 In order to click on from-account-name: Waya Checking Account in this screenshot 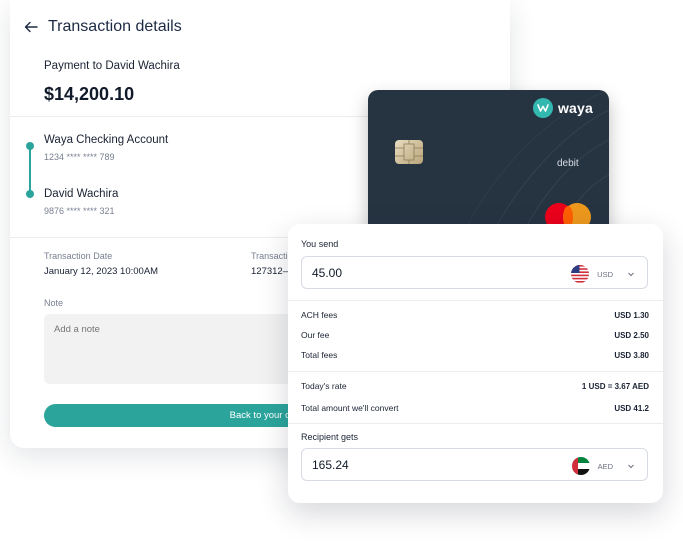, I will do `click(106, 140)`.